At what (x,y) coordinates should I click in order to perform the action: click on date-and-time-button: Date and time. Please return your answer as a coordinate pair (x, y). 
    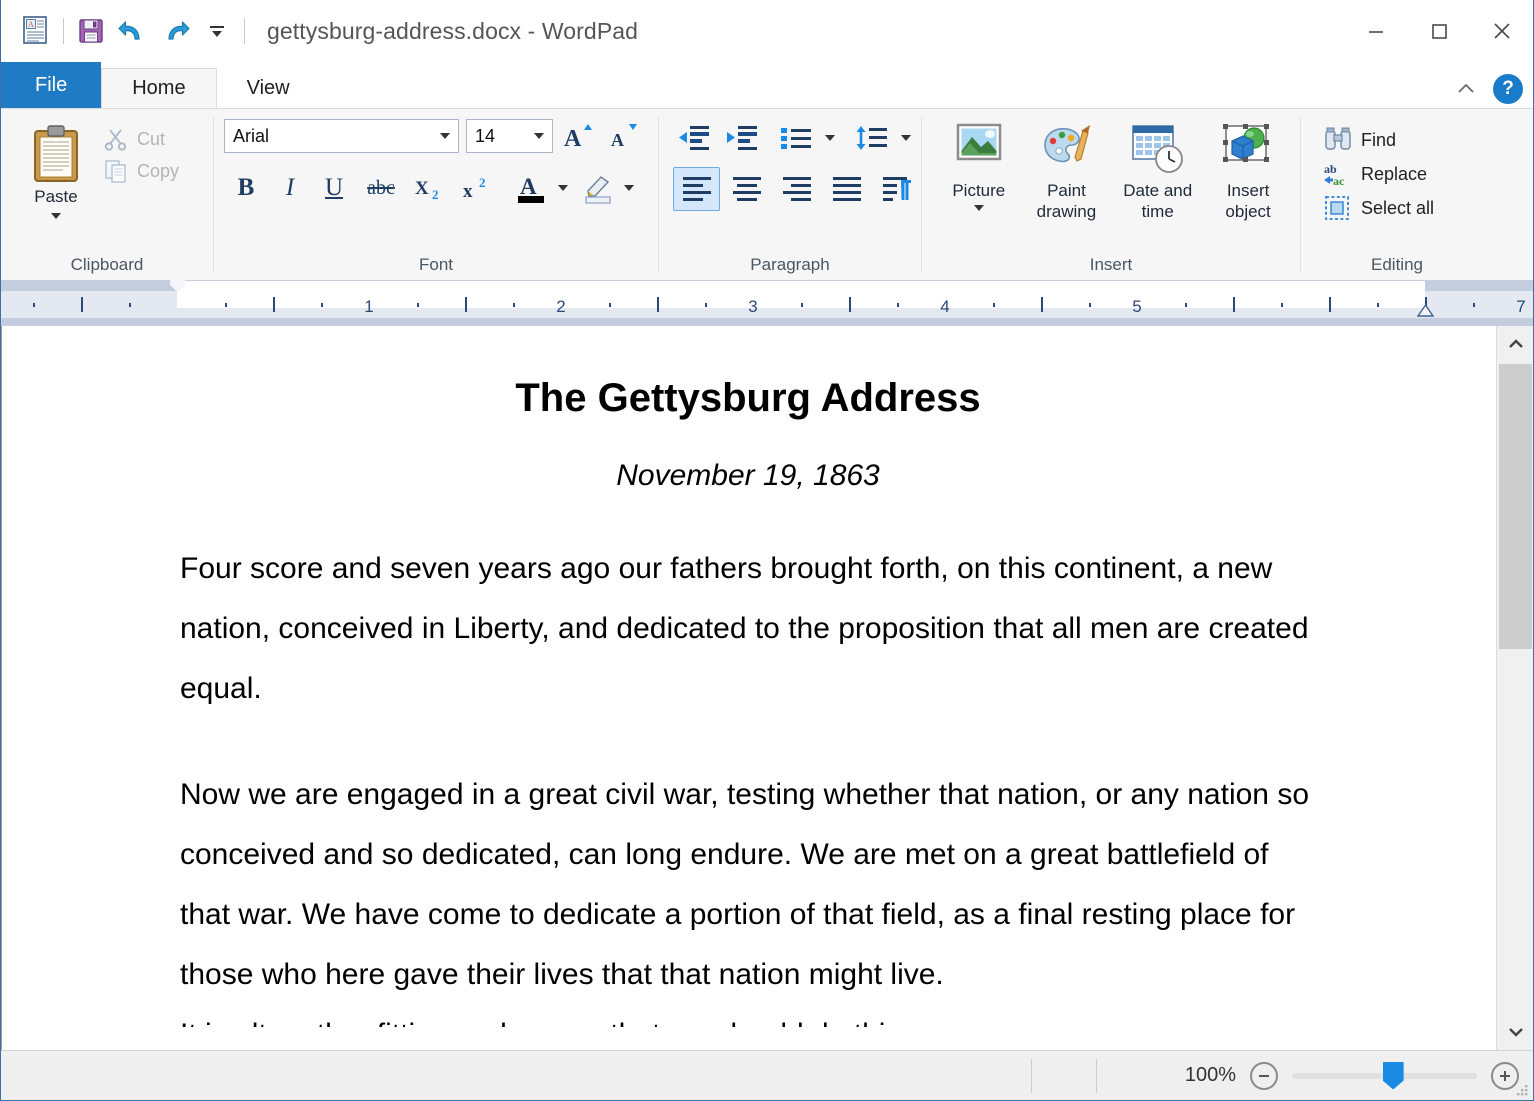
    Looking at the image, I should click on (1157, 172).